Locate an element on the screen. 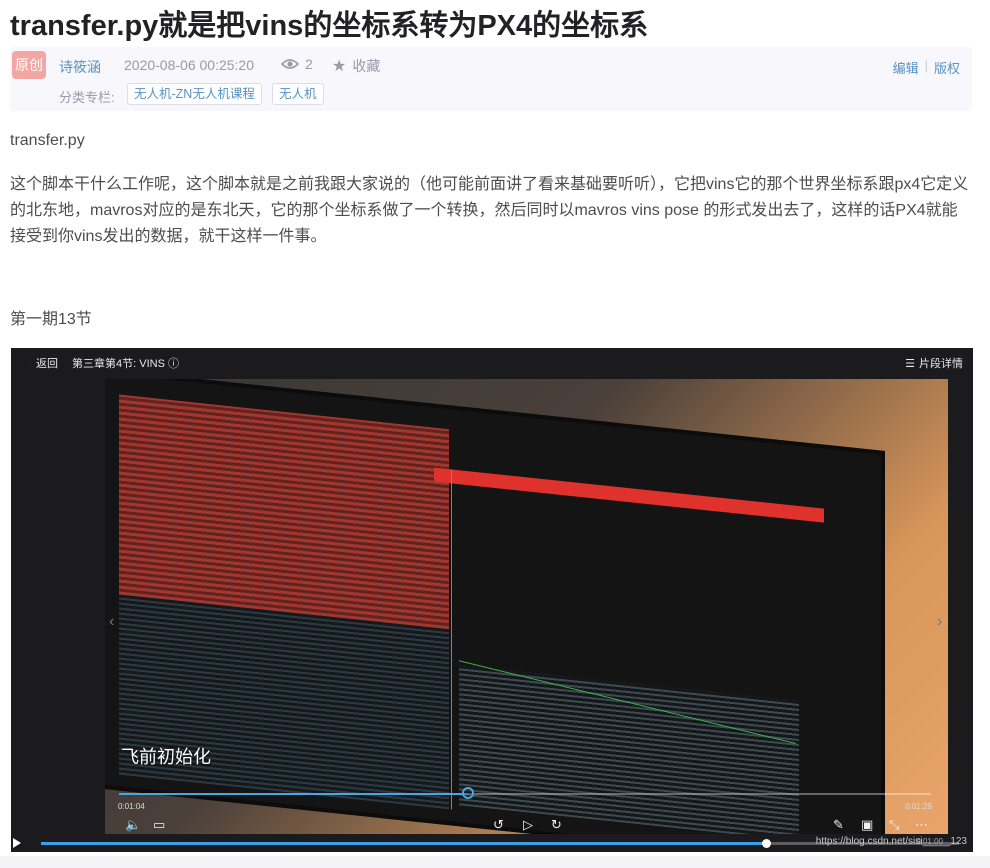 The image size is (990, 868). article-title: transfer.py就是把vins的坐标系转为PX4的坐标系 is located at coordinates (329, 26).